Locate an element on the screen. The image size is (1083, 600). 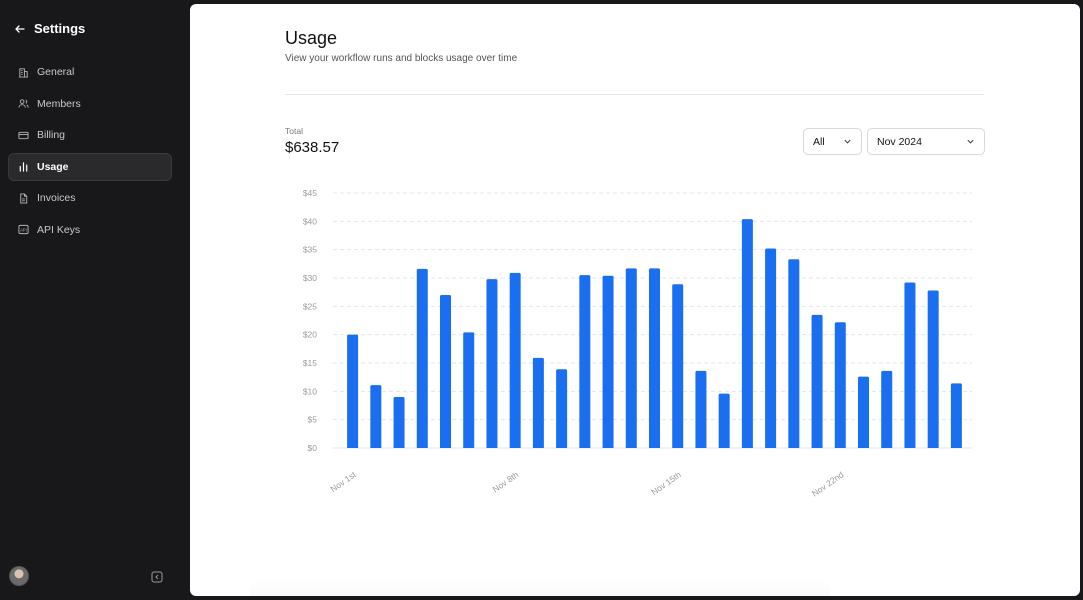
sidebar-item-label: Billing is located at coordinates (51, 135).